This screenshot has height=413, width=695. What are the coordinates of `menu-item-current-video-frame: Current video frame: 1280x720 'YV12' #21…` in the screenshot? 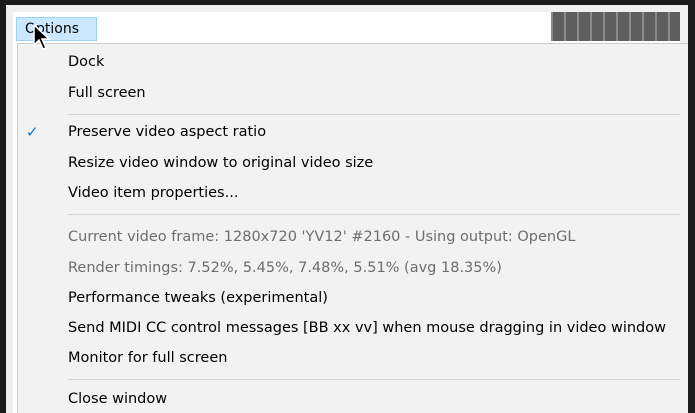 It's located at (348, 237).